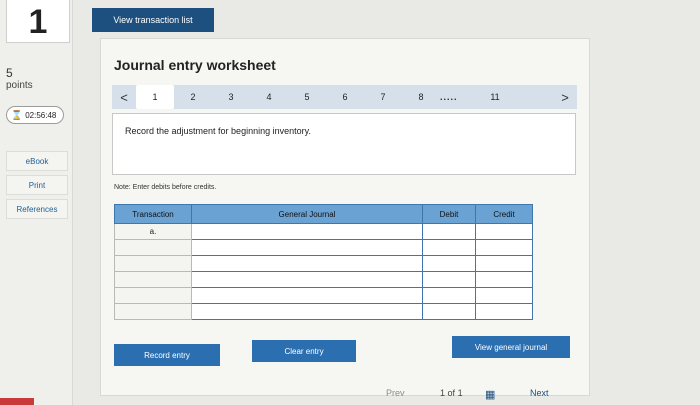  Describe the element at coordinates (37, 209) in the screenshot. I see `references-link: References` at that location.